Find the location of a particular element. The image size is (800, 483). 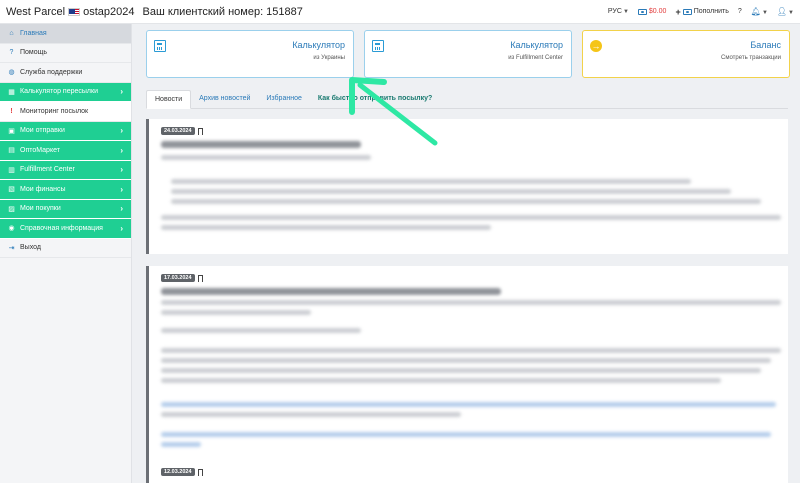

user-menu-button: 👤︎▼ is located at coordinates (785, 11).